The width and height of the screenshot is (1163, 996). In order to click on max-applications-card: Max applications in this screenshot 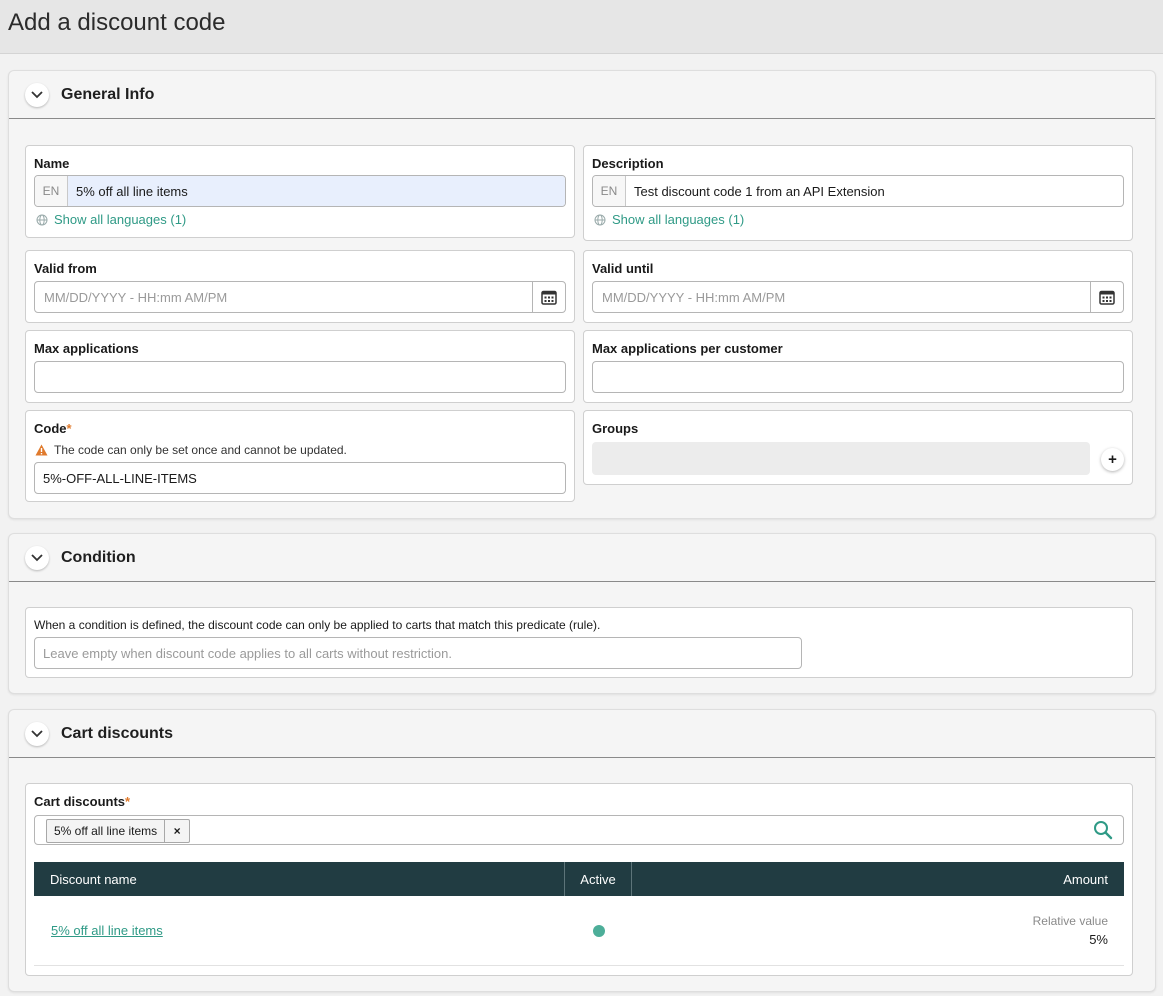, I will do `click(300, 366)`.